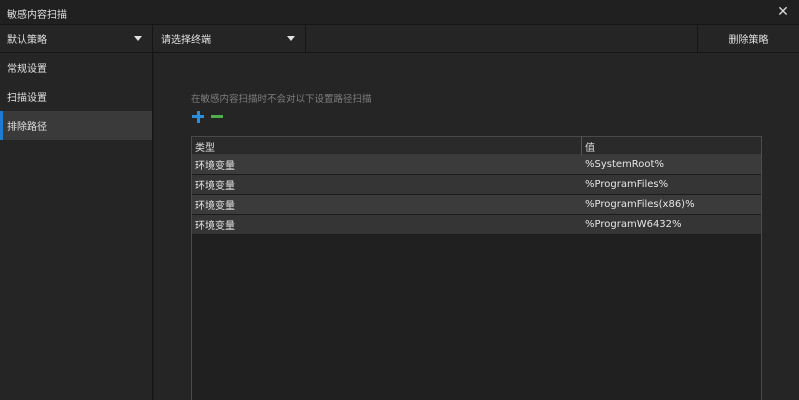 This screenshot has width=799, height=400. Describe the element at coordinates (399, 39) in the screenshot. I see `toolbar: 默认策略 请选择终端 删除策略` at that location.